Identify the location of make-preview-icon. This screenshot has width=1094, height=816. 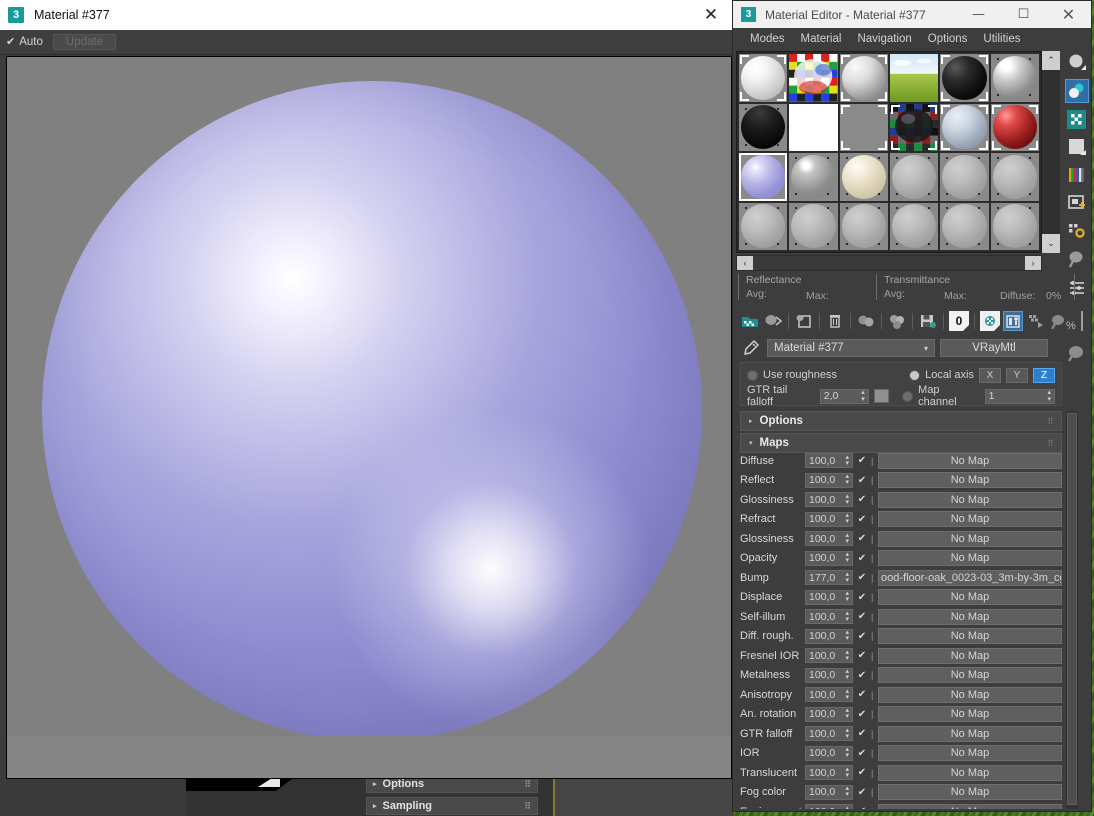
(1077, 203).